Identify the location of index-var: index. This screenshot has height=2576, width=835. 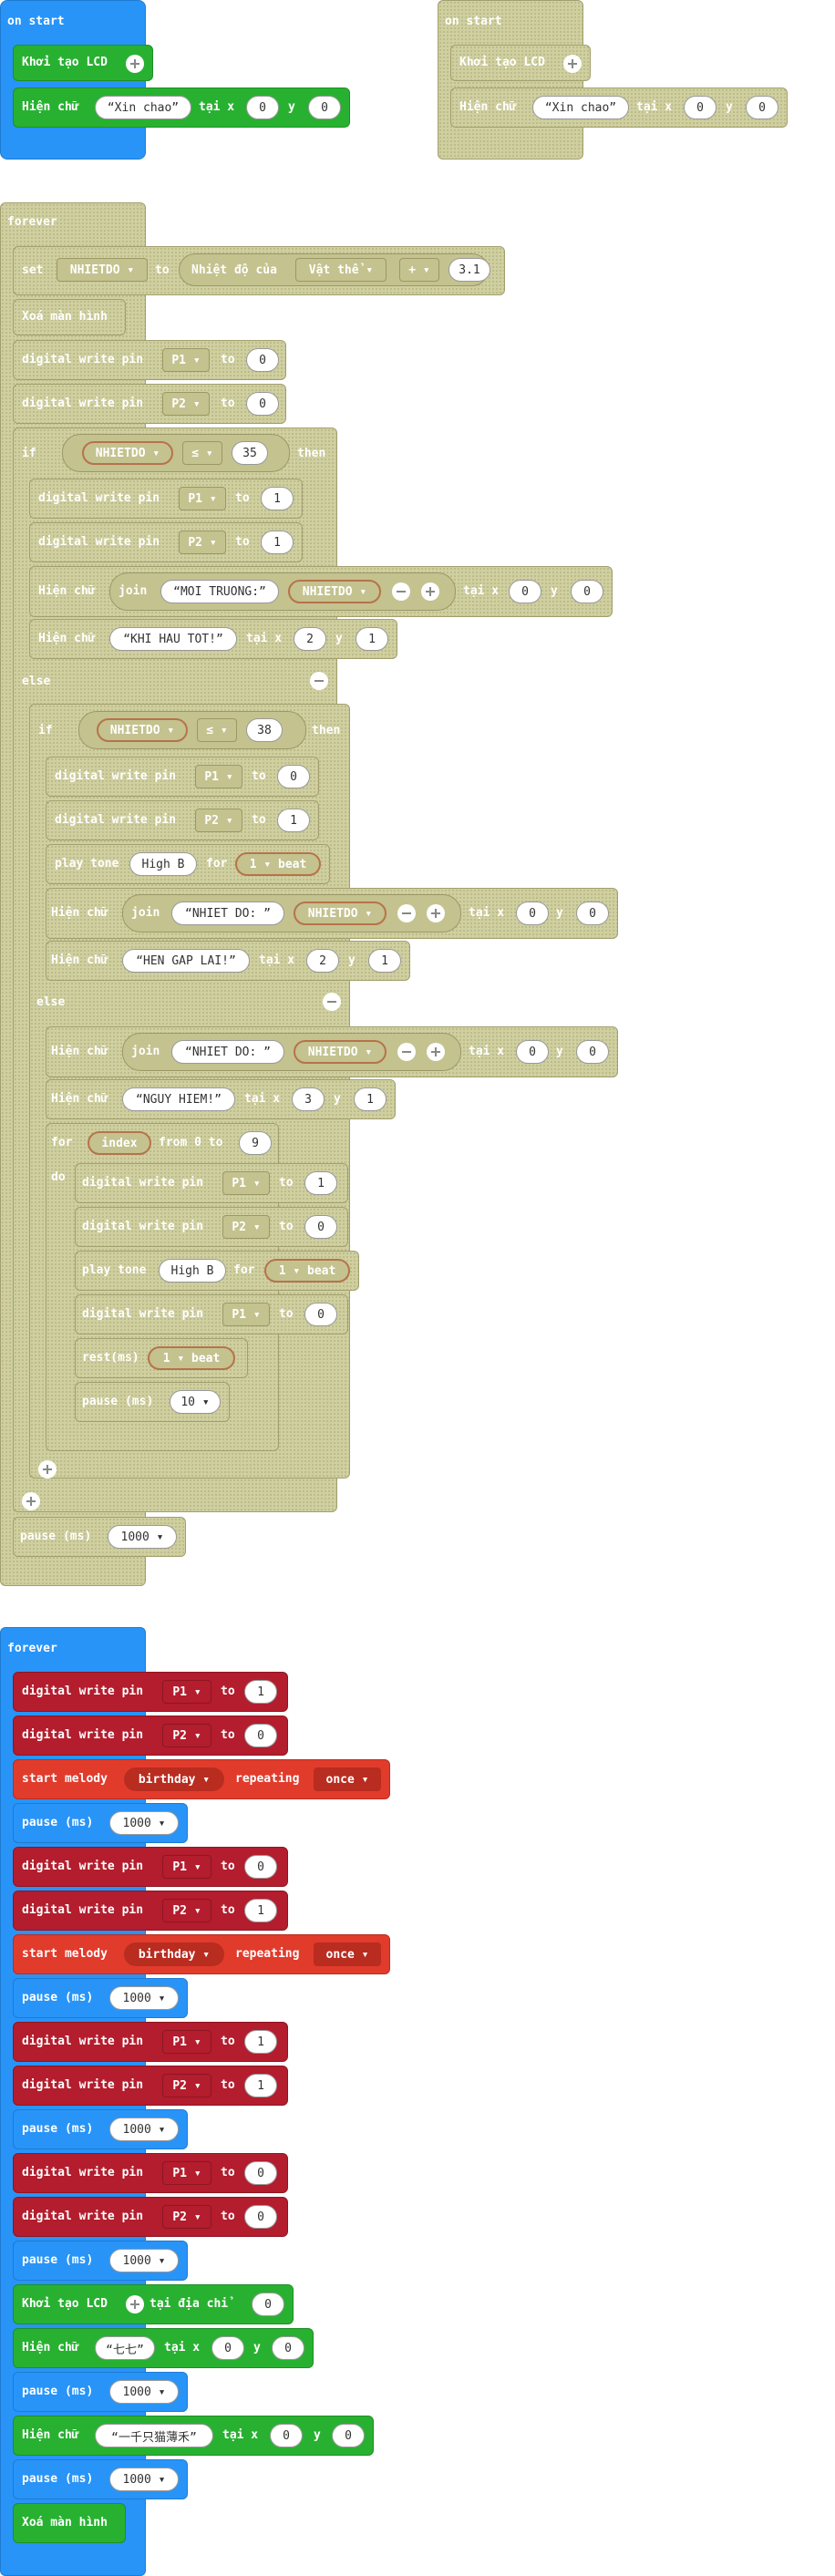
(119, 1143).